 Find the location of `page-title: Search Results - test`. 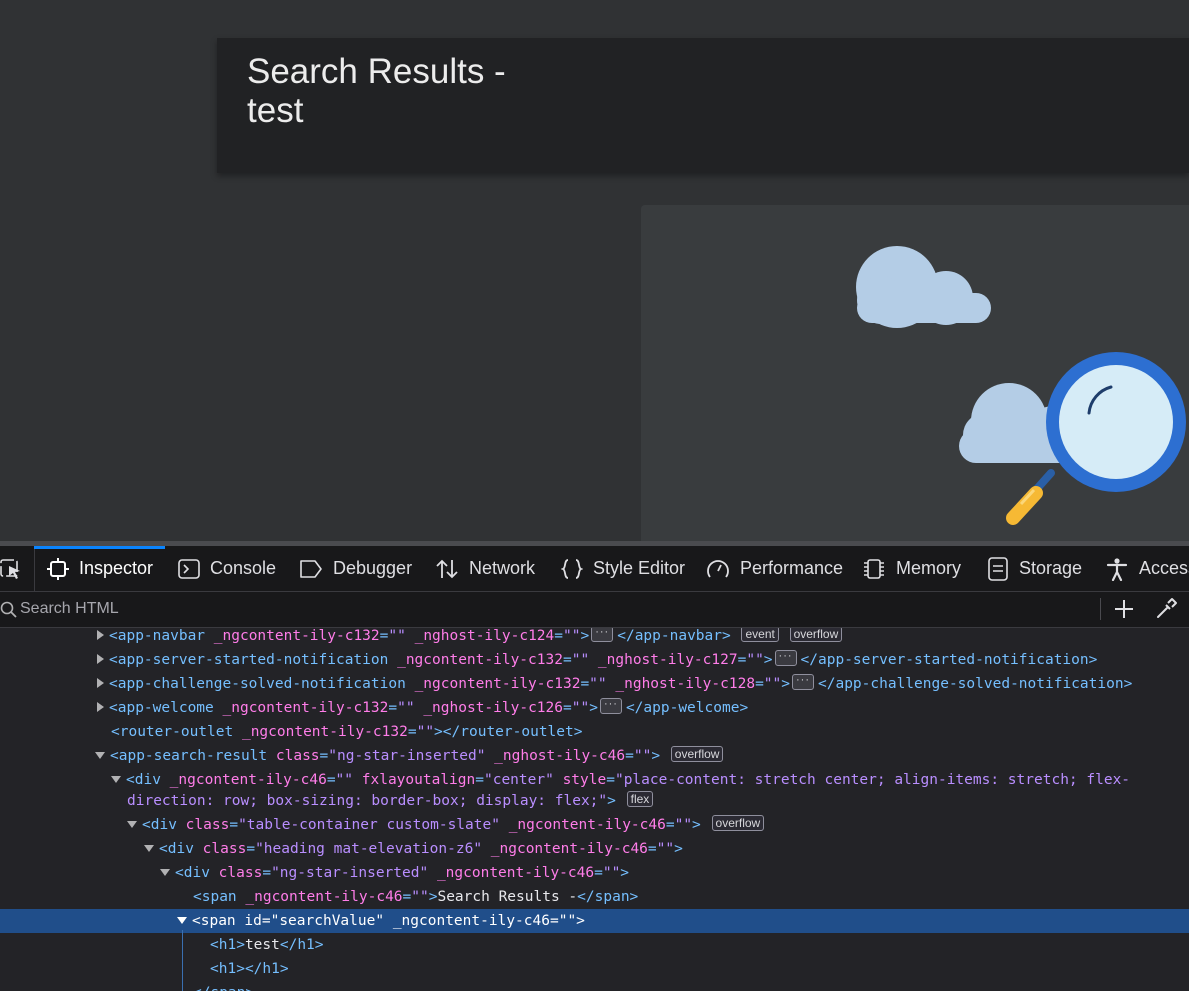

page-title: Search Results - test is located at coordinates (376, 91).